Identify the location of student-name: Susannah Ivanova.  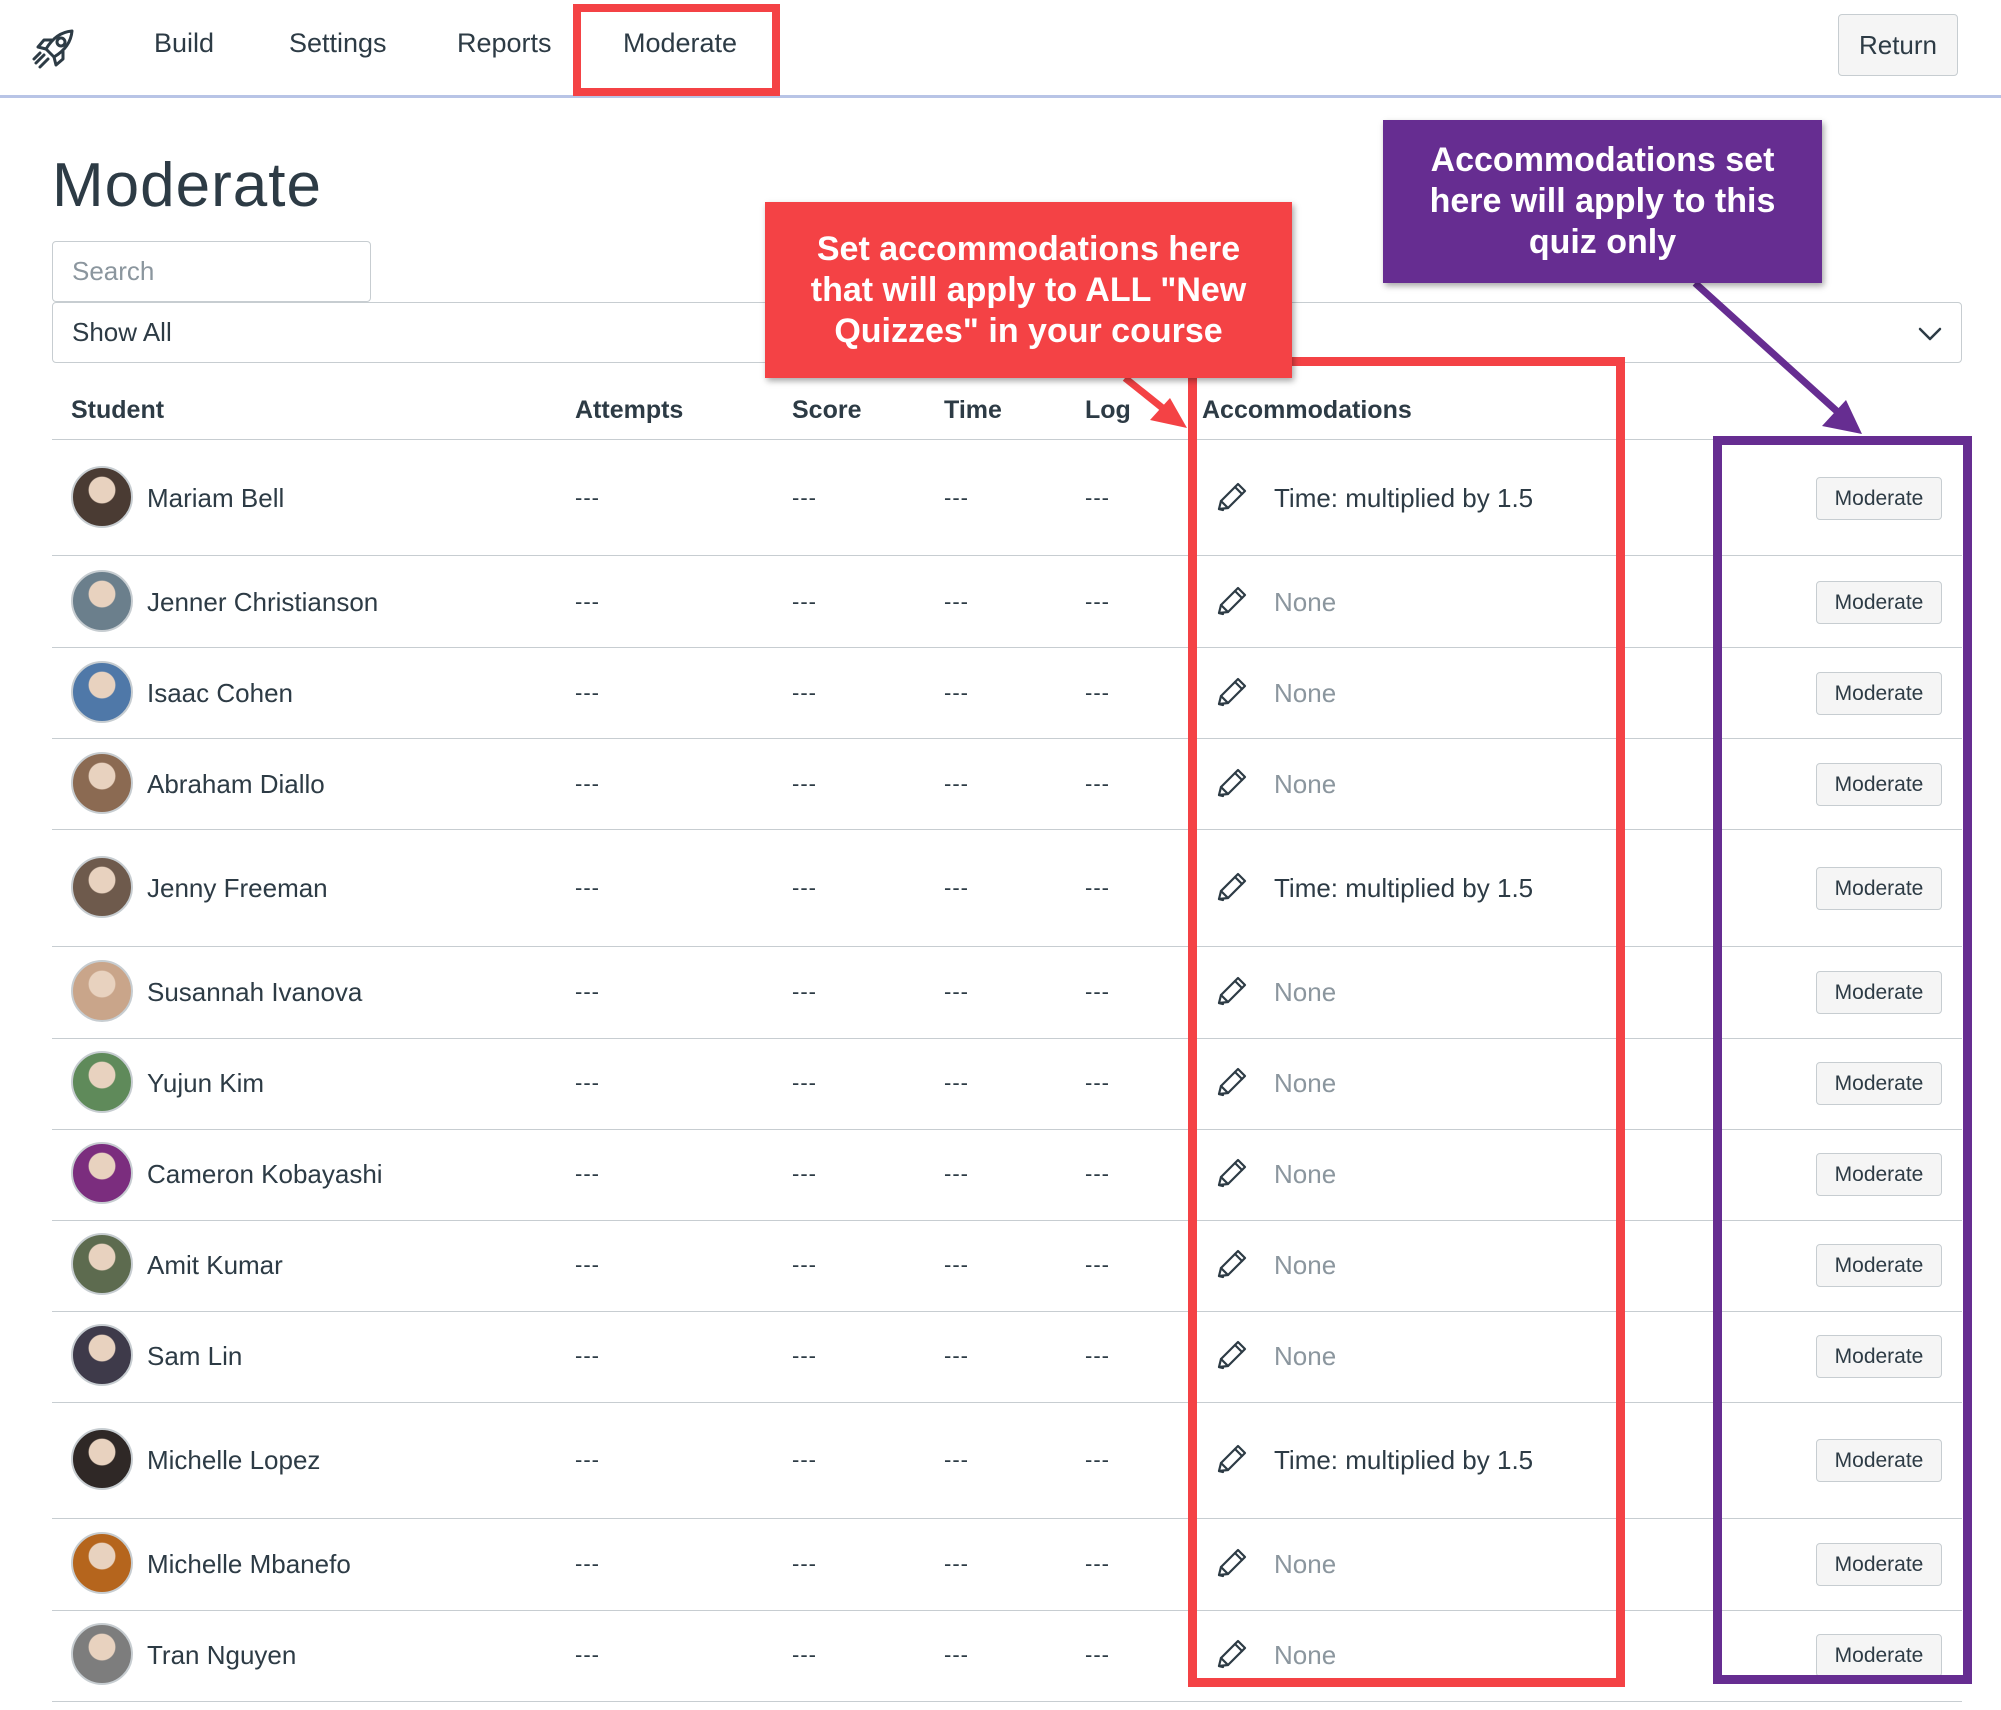
(255, 992).